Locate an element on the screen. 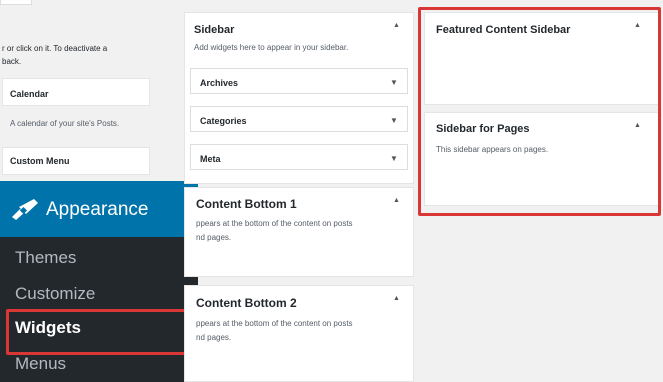 The height and width of the screenshot is (382, 663). widget-calendar-description: A calendar of your site's Posts. is located at coordinates (65, 123).